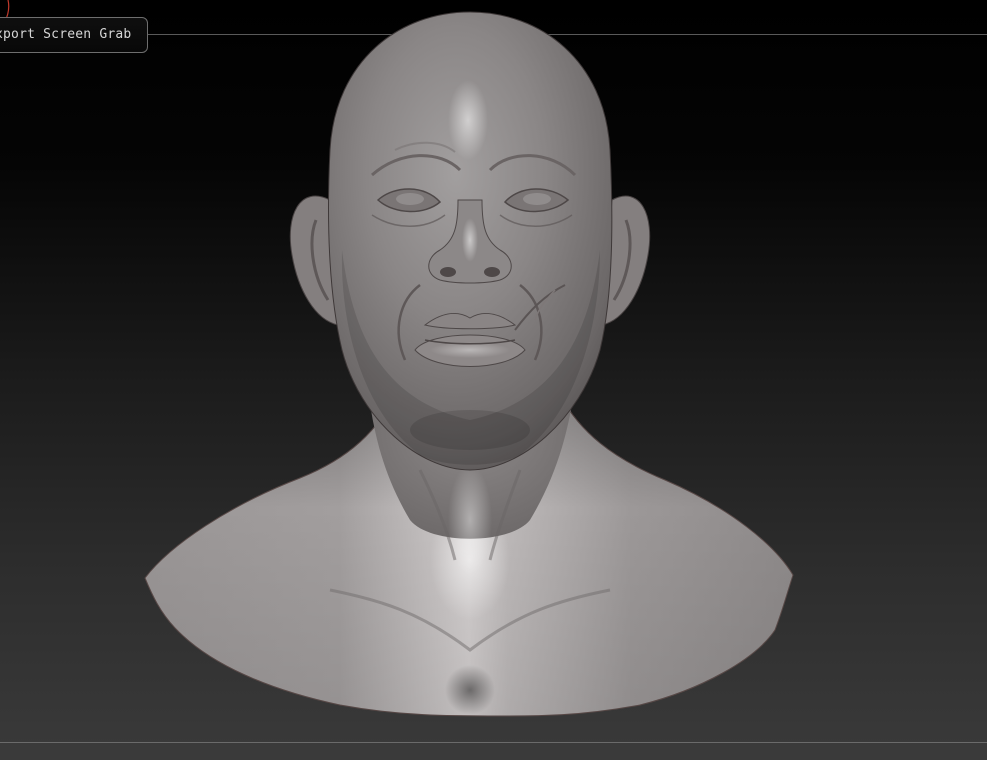  Describe the element at coordinates (66, 34) in the screenshot. I see `export-screen-grab-label: xport Screen Grab` at that location.